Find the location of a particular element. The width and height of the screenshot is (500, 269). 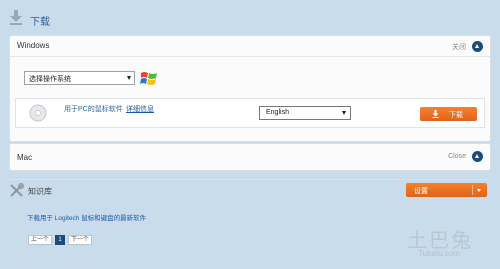

download-button: 下载 is located at coordinates (448, 114).